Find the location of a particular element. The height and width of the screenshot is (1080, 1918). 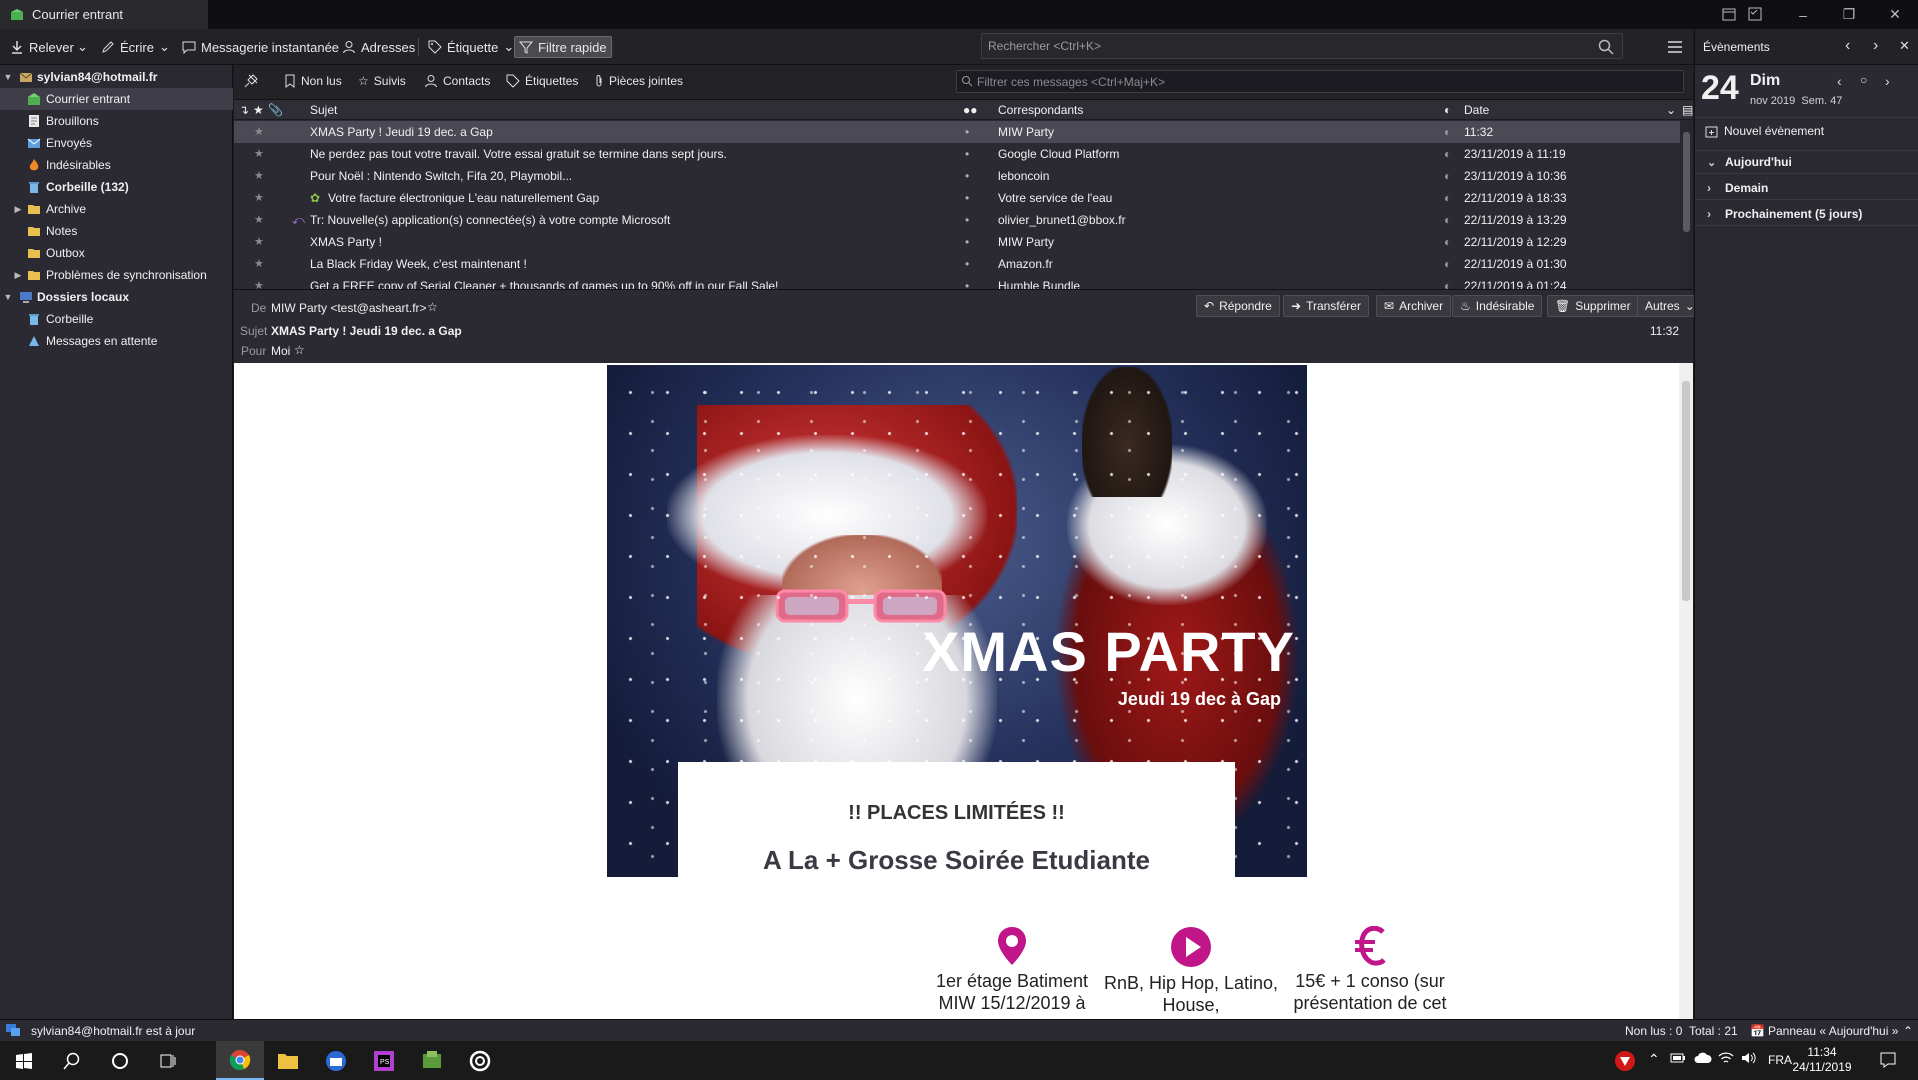

filter-attachments-button: Pièces jointes is located at coordinates (638, 81).